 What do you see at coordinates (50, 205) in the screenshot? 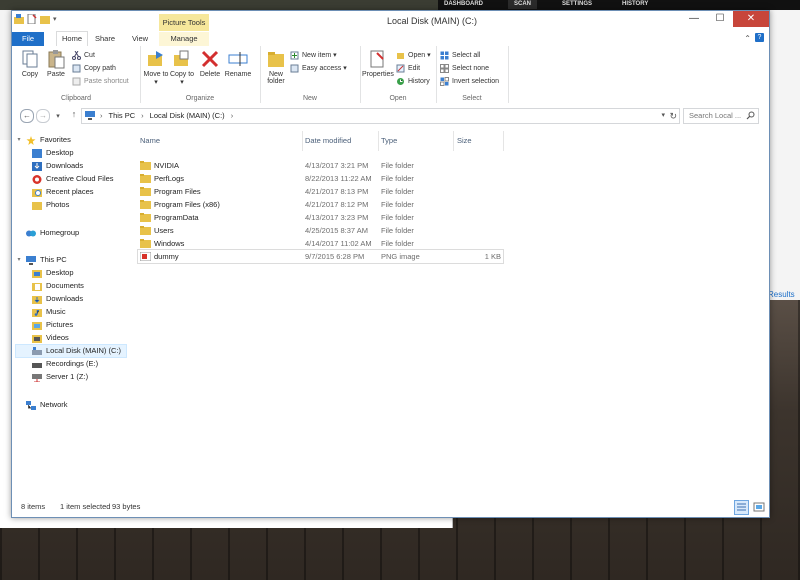
I see `nav-favorites-photos: Photos` at bounding box center [50, 205].